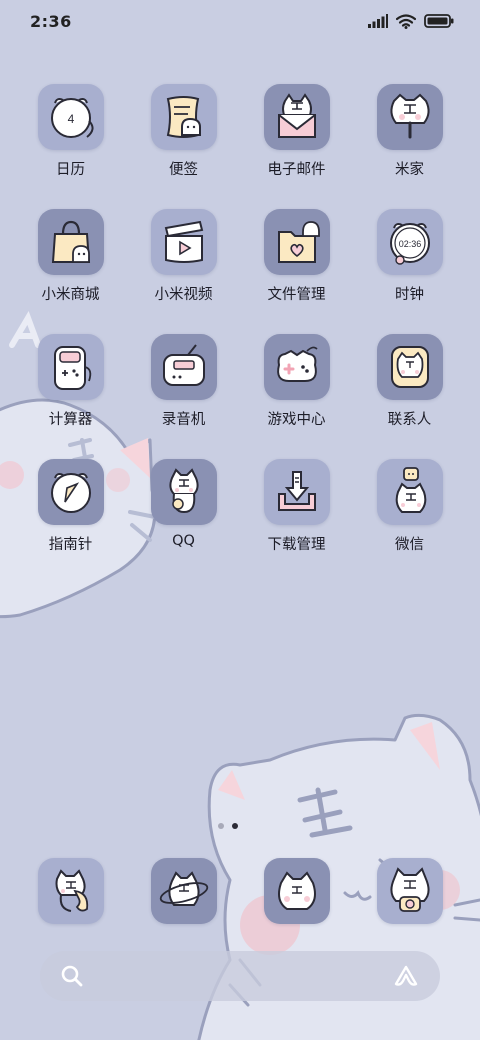 The image size is (480, 1040). Describe the element at coordinates (240, 21) in the screenshot. I see `status-bar: 2:36` at that location.